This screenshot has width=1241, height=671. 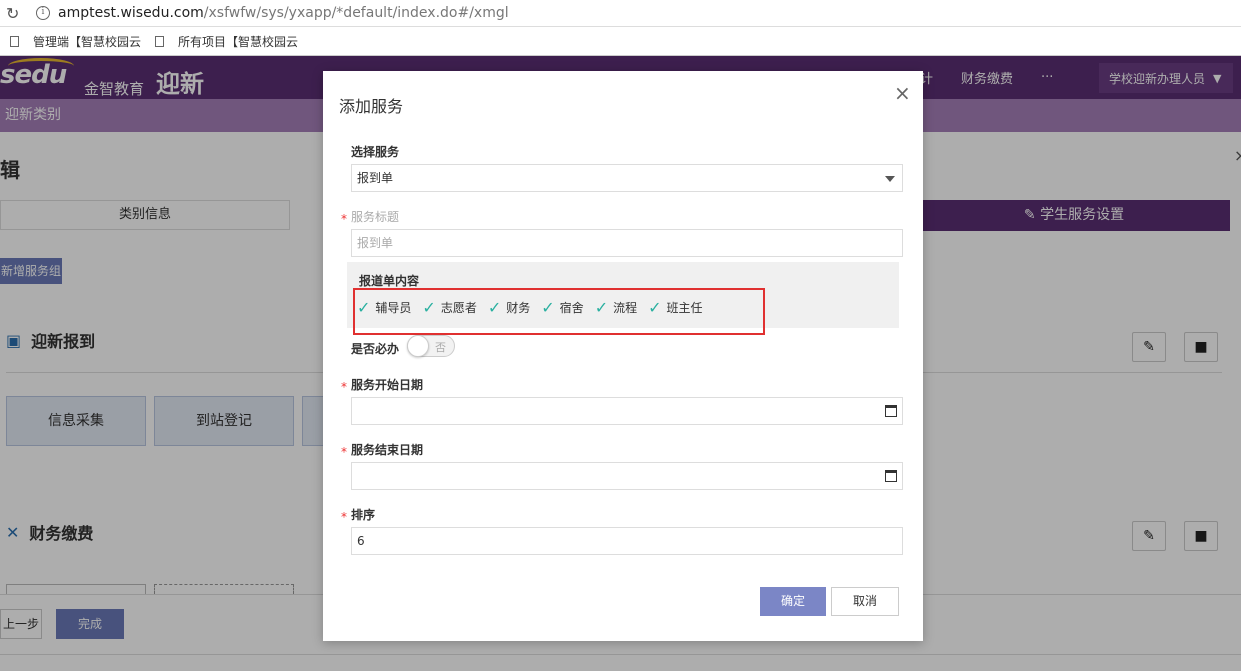 What do you see at coordinates (375, 349) in the screenshot?
I see `required-label: 是否必办` at bounding box center [375, 349].